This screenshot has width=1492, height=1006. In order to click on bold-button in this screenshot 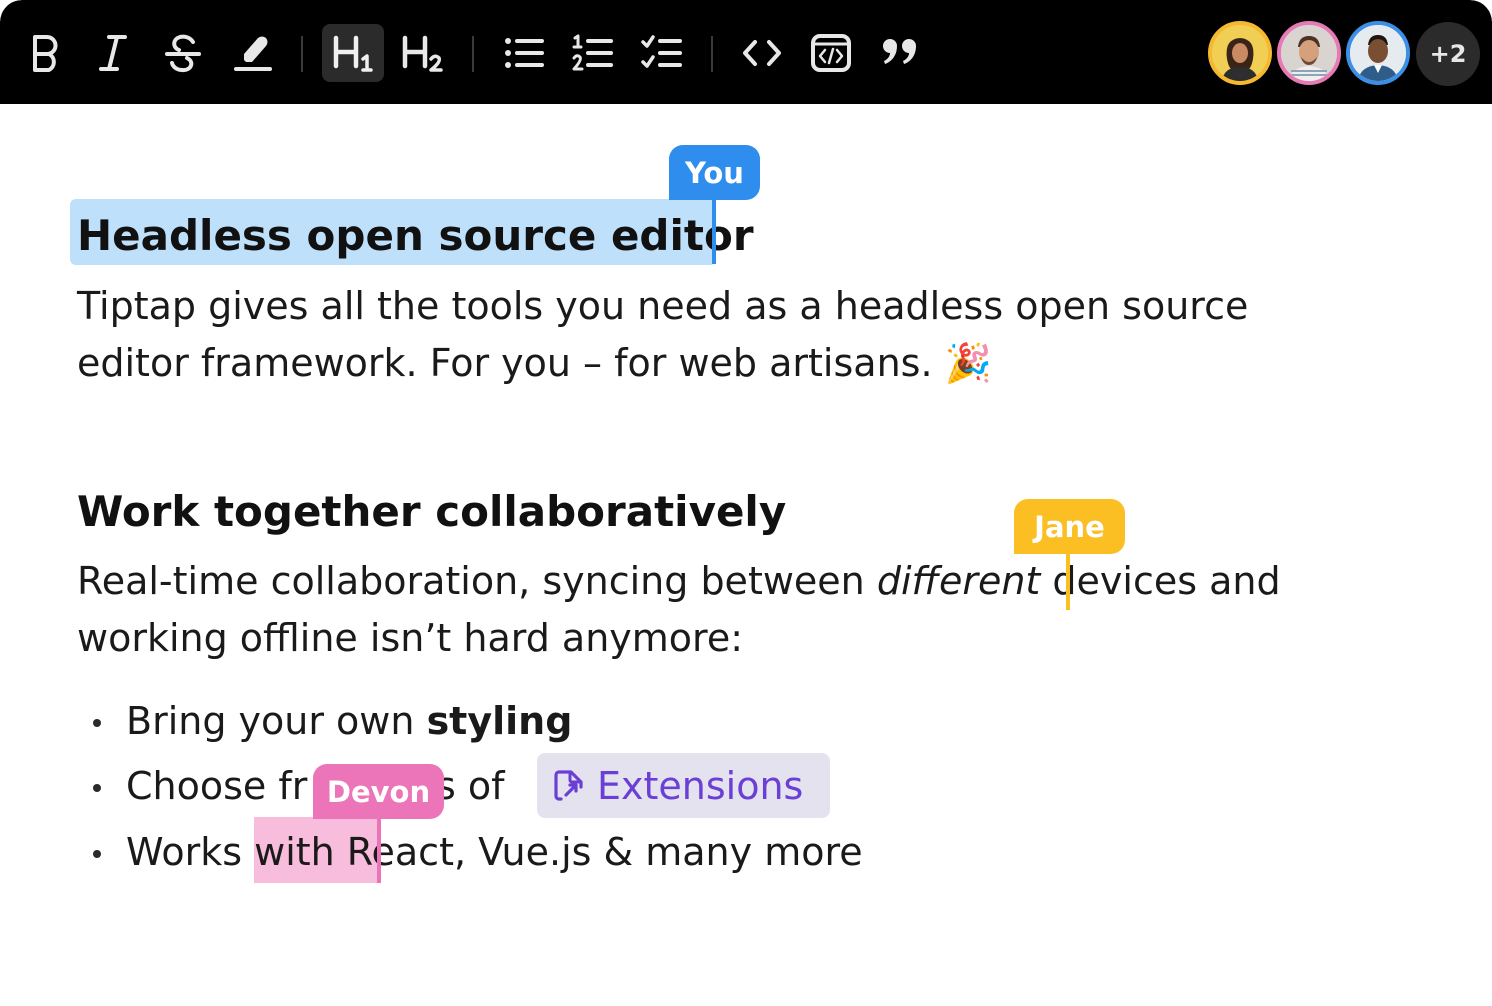, I will do `click(45, 53)`.